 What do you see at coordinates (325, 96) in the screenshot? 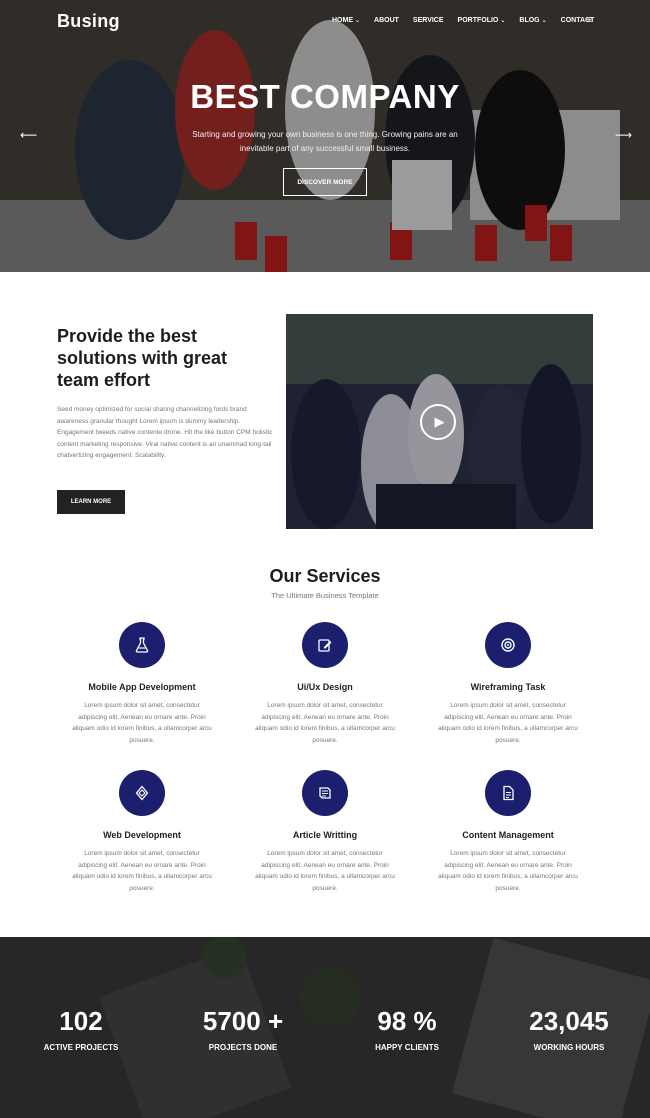
I see `hero-title: BEST COMPANY` at bounding box center [325, 96].